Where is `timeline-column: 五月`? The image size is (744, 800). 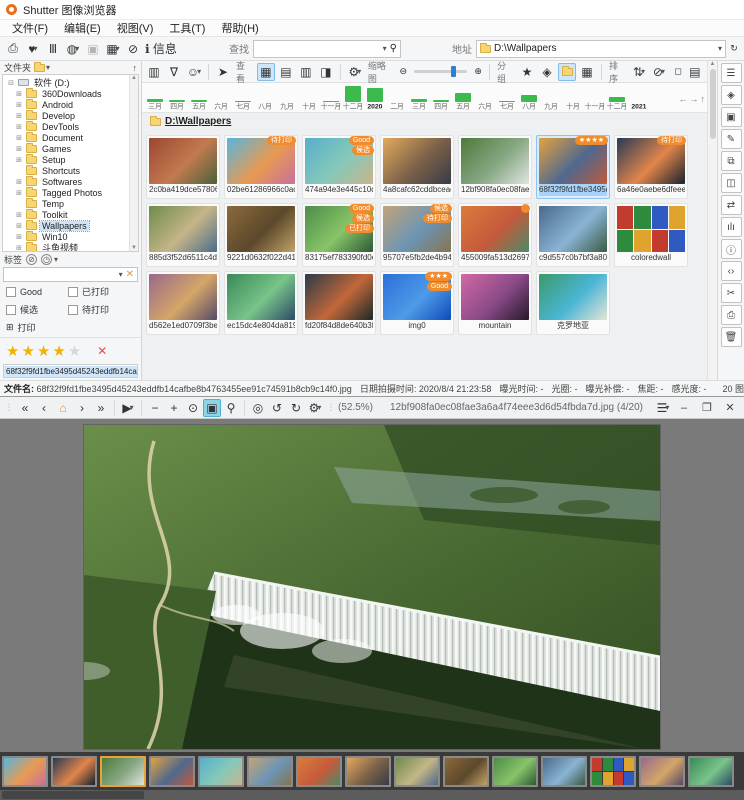
timeline-column: 五月 is located at coordinates (463, 97).